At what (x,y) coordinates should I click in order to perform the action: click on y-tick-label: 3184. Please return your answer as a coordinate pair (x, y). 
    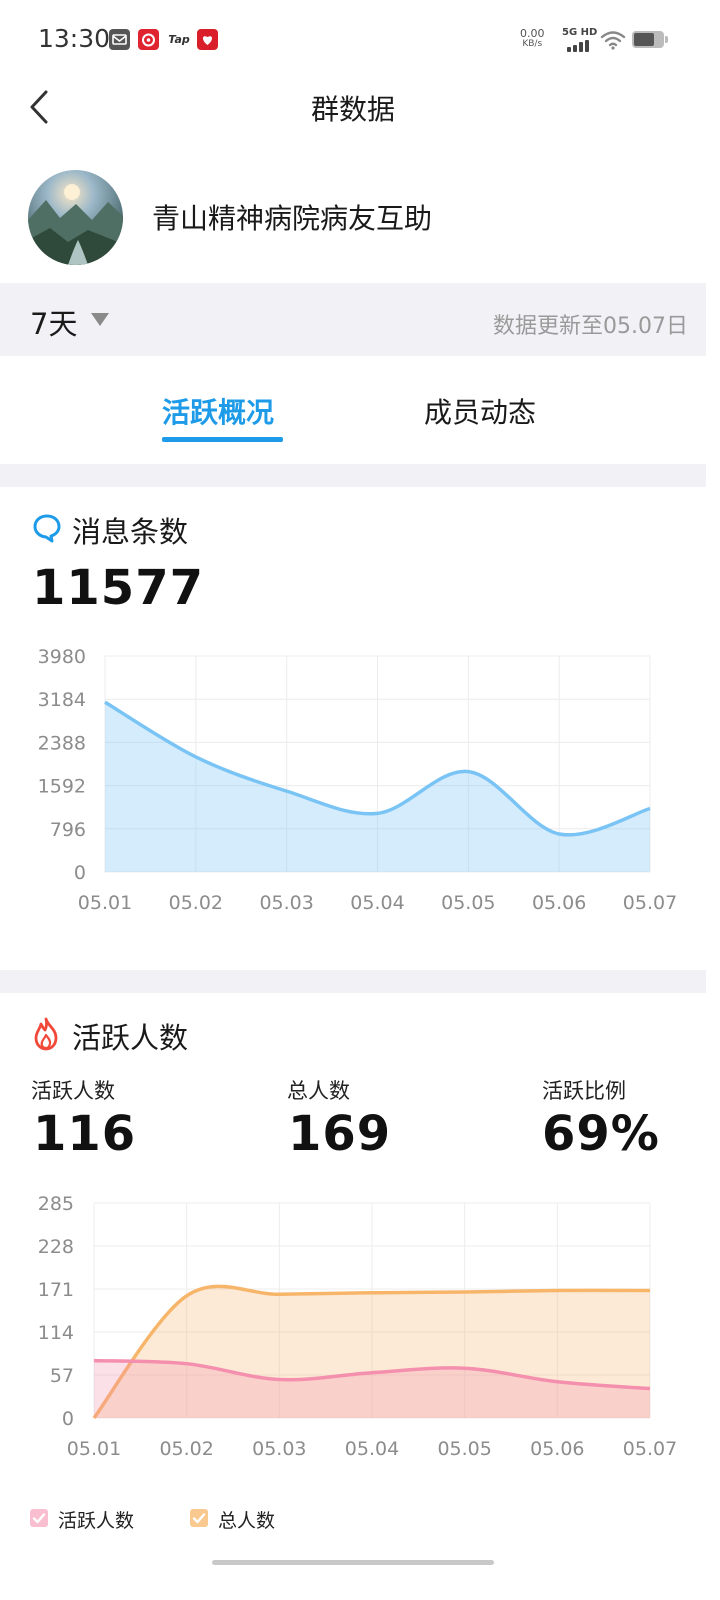
    Looking at the image, I should click on (62, 700).